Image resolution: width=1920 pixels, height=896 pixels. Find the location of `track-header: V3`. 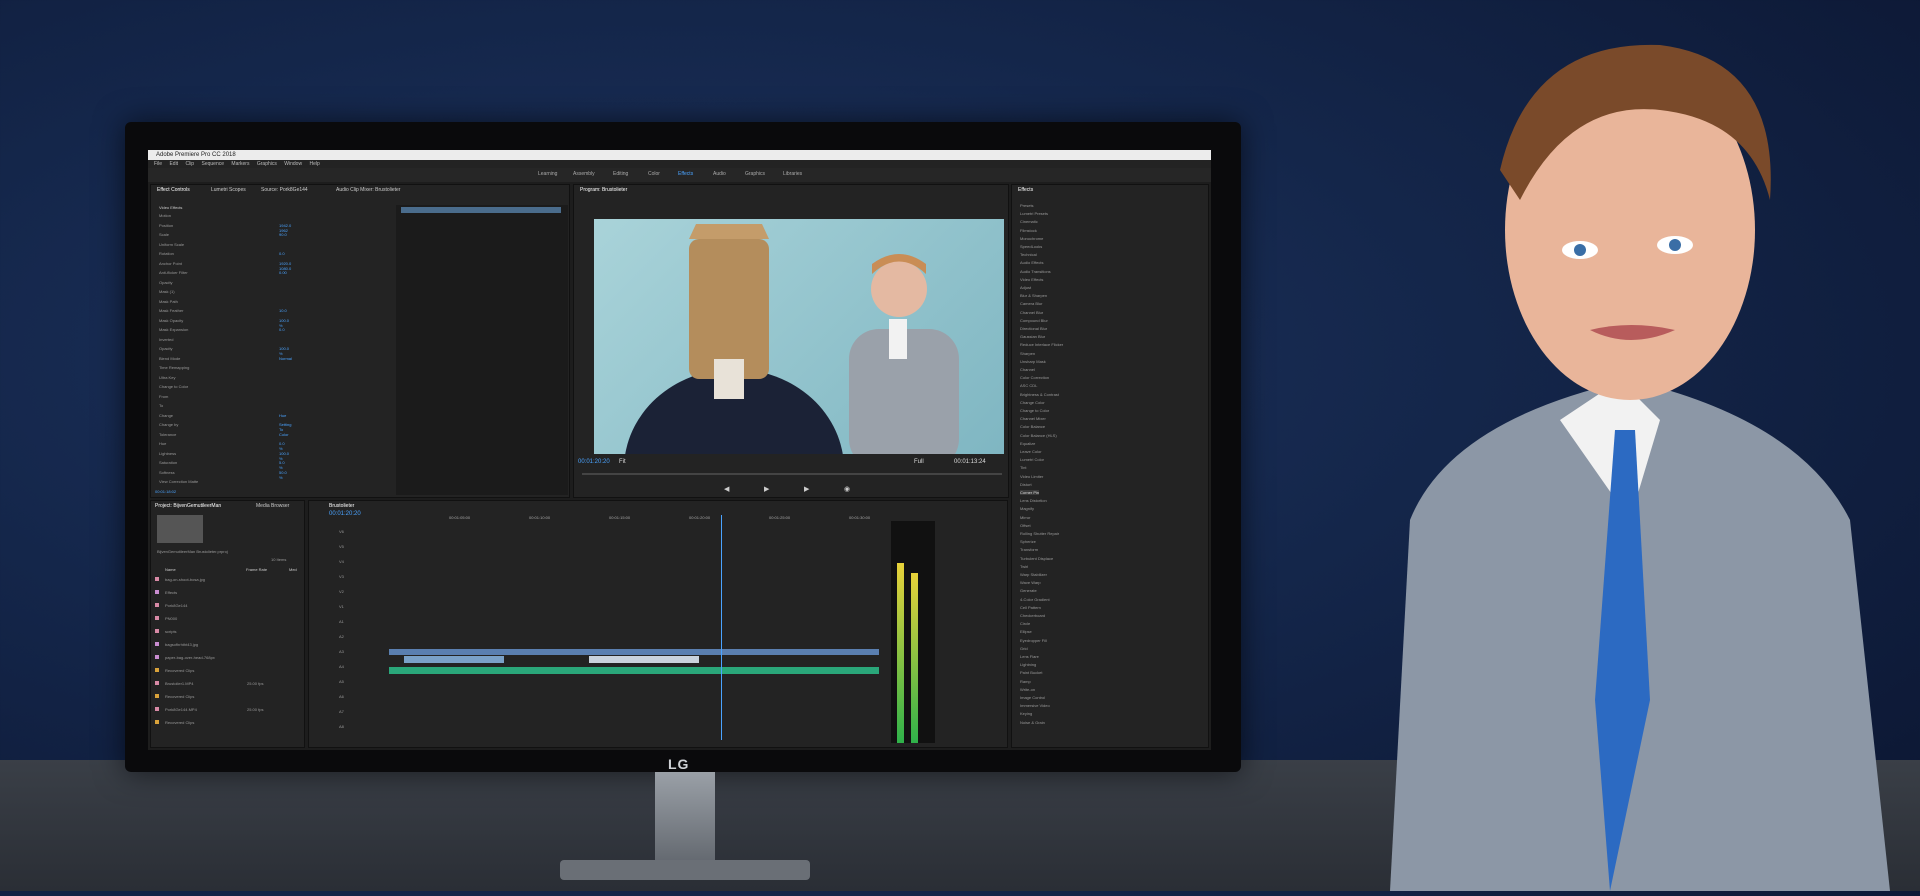

track-header: V3 is located at coordinates (341, 576).